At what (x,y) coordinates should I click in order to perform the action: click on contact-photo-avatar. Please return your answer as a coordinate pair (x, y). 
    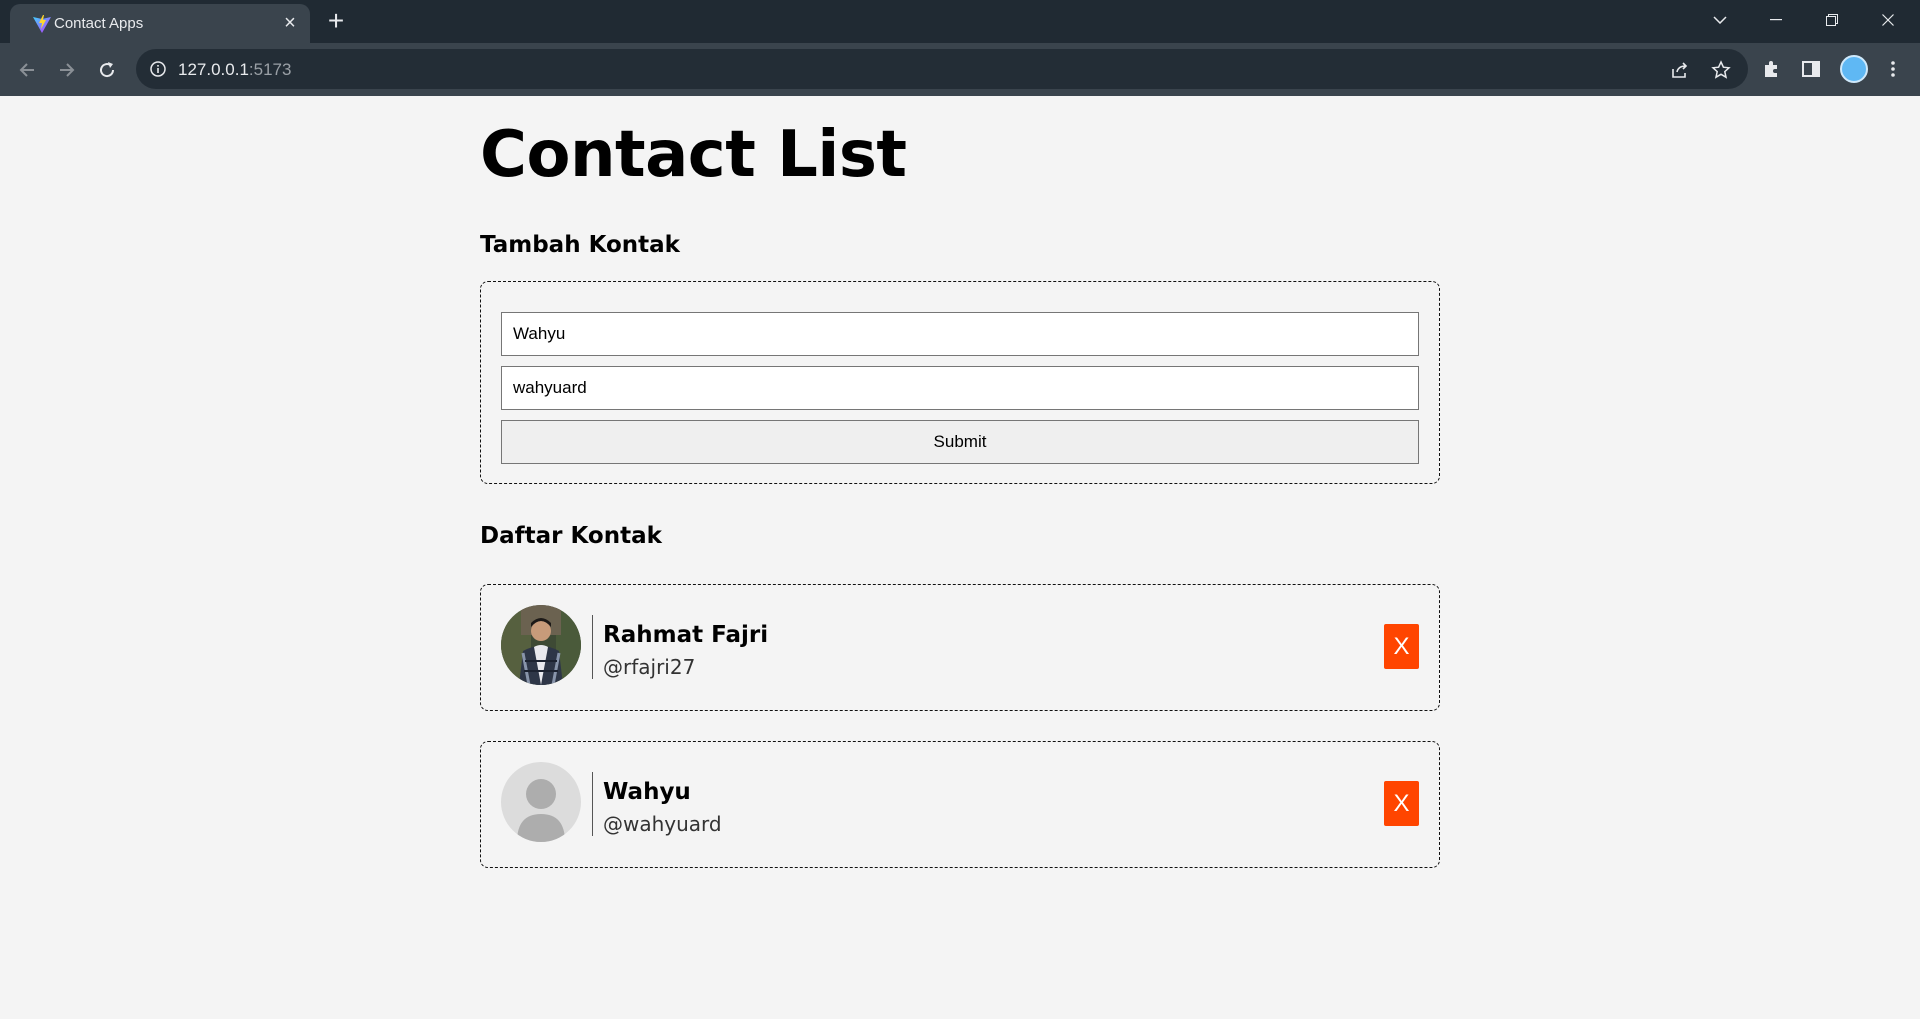
    Looking at the image, I should click on (541, 645).